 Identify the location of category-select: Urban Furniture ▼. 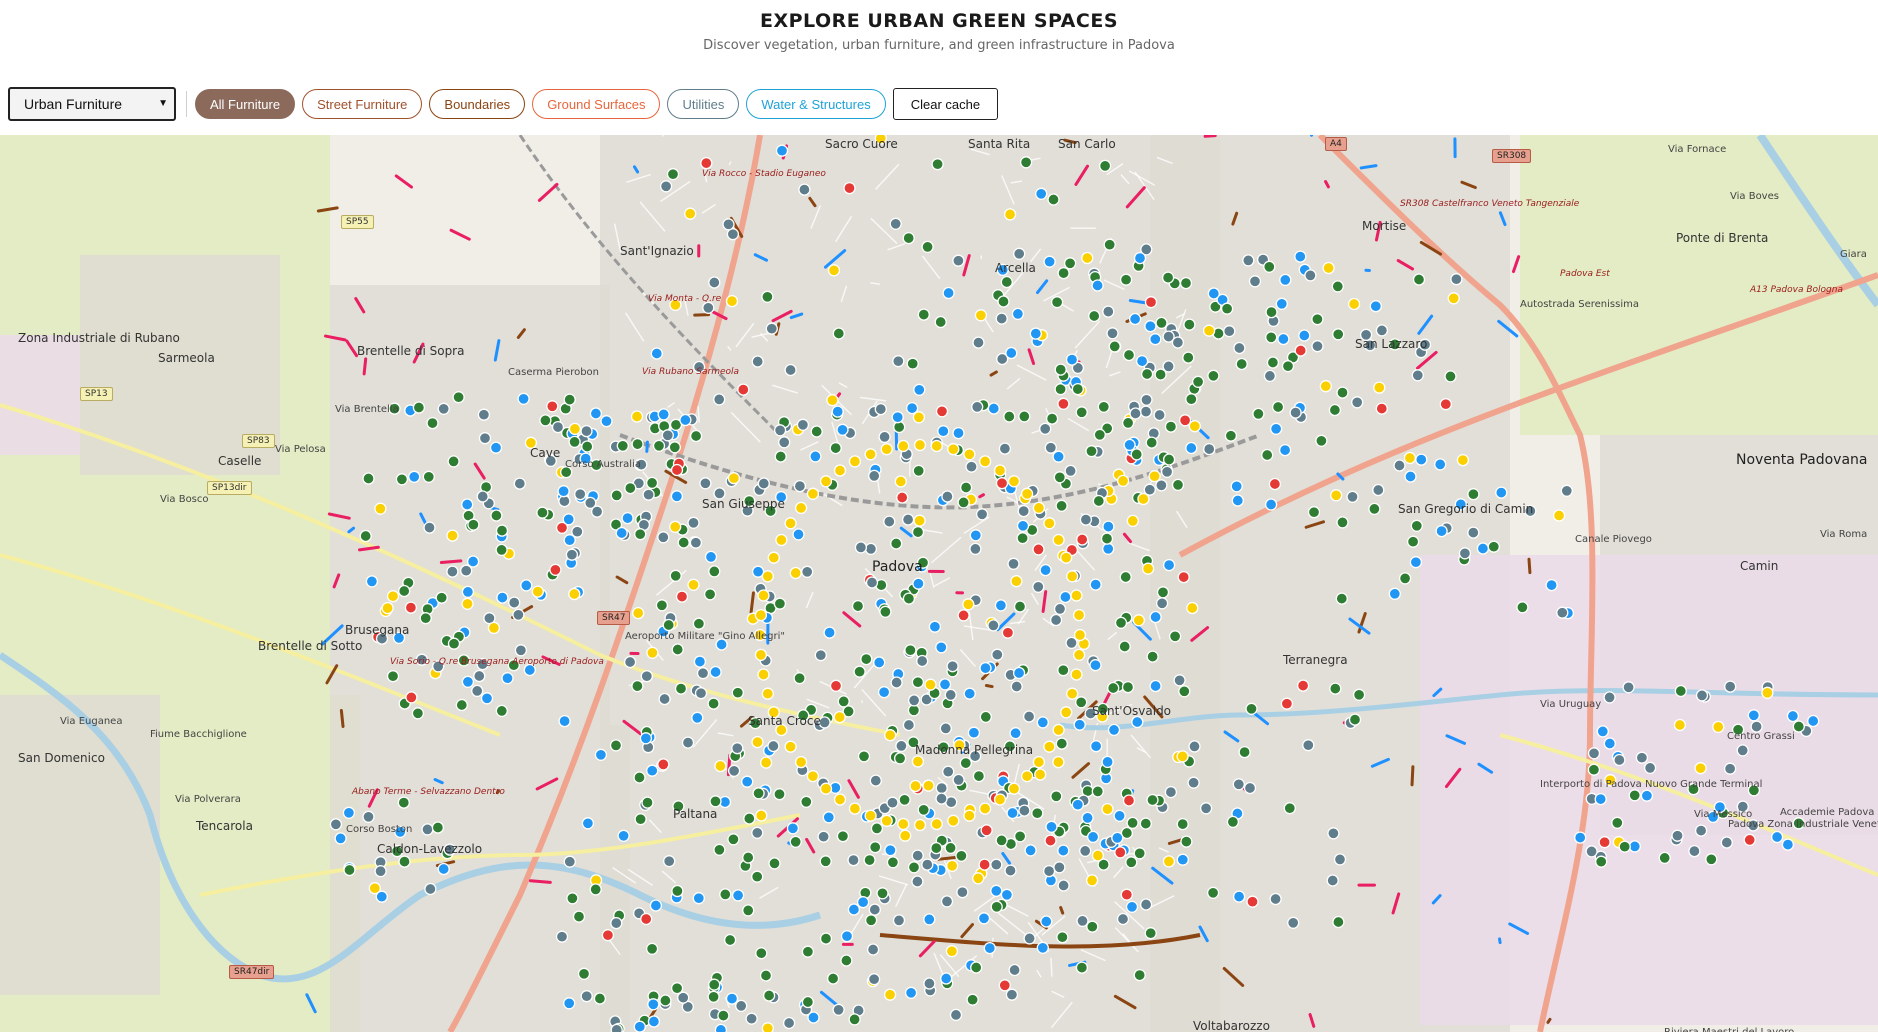
(92, 104).